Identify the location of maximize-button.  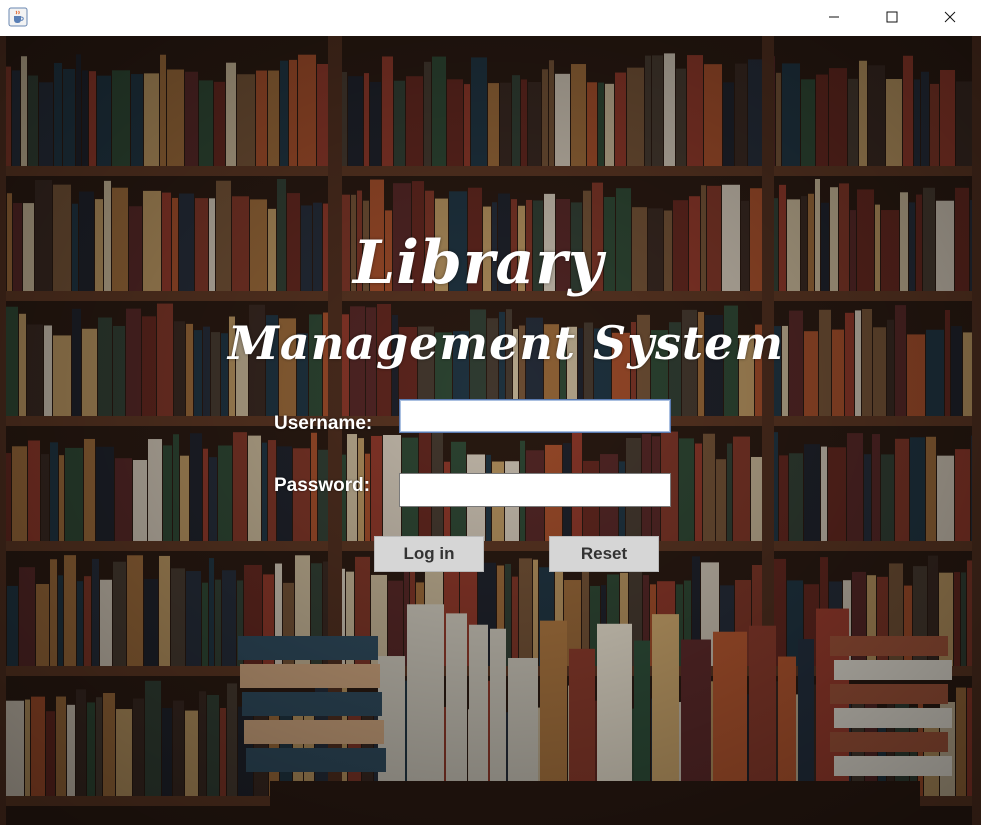
(892, 17).